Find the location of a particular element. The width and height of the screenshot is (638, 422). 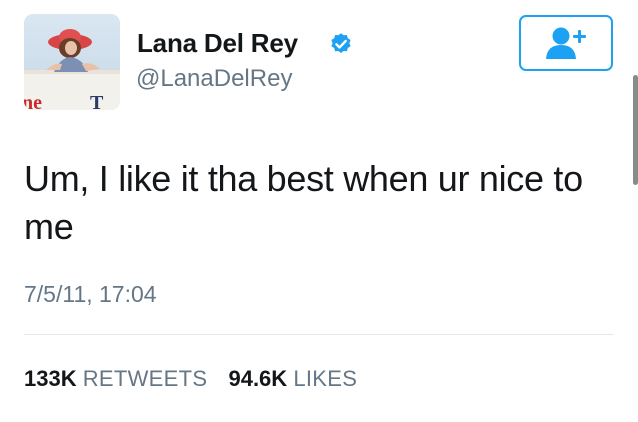

svg-text: ne is located at coordinates (33, 101).